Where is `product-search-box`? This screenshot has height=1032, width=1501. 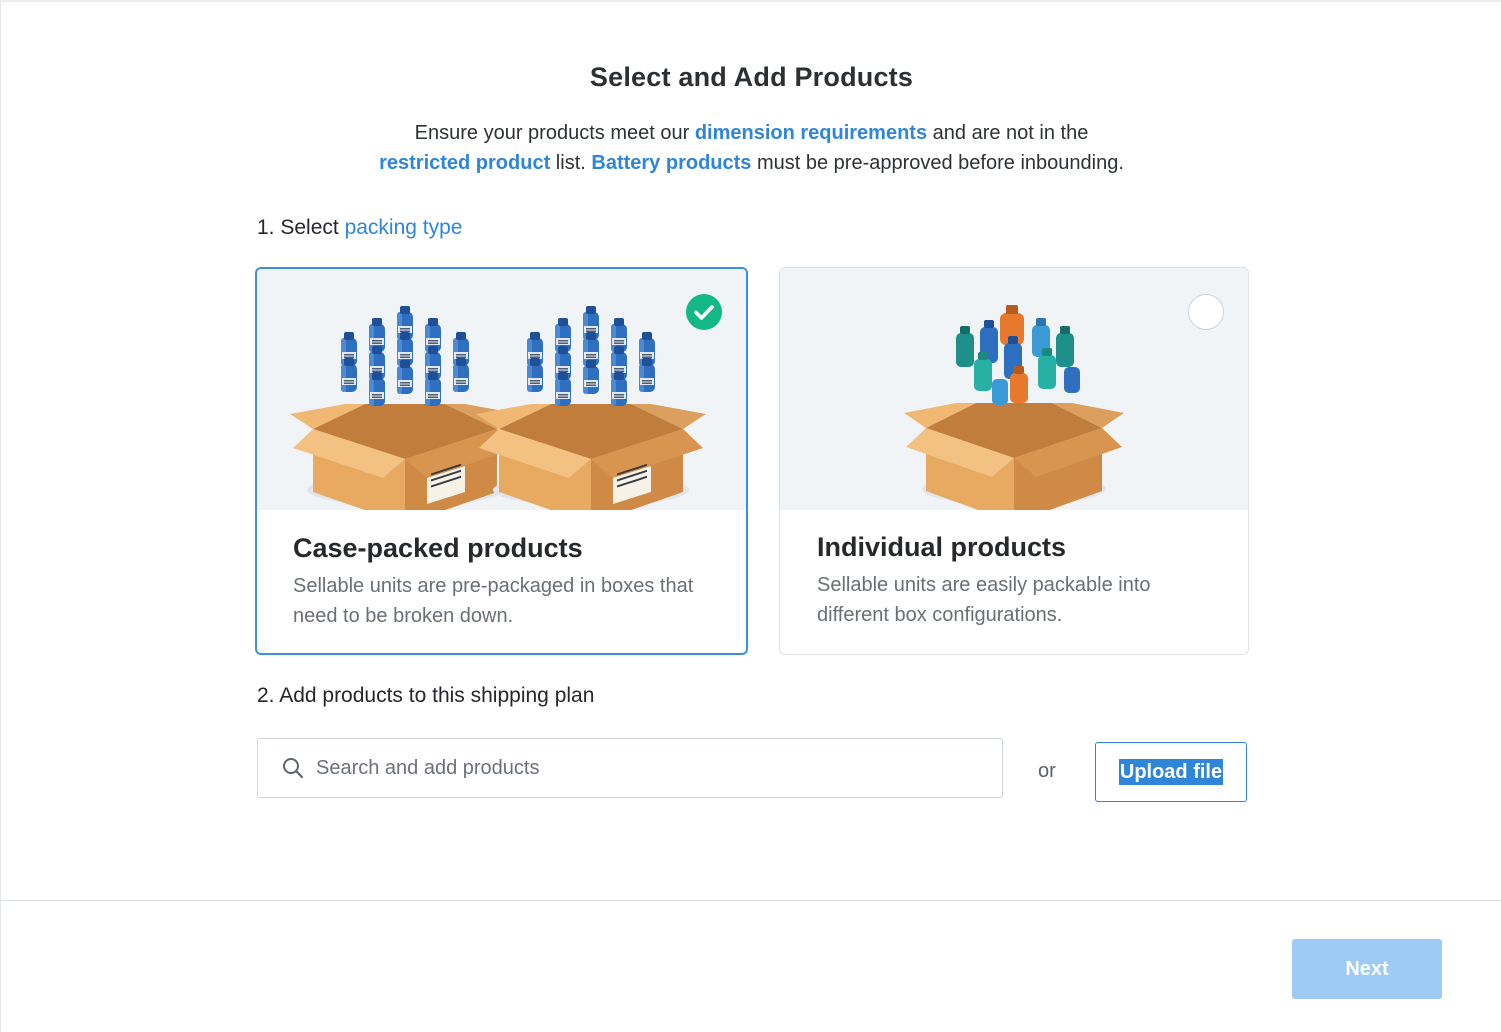
product-search-box is located at coordinates (630, 768).